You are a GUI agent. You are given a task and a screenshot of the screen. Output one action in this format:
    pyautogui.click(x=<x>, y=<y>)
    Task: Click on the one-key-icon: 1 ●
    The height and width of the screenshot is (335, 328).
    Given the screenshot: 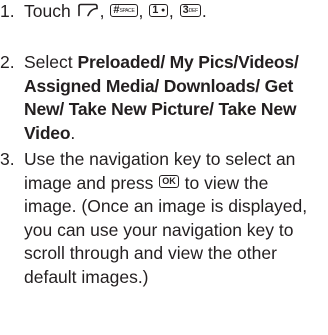 What is the action you would take?
    pyautogui.click(x=158, y=10)
    